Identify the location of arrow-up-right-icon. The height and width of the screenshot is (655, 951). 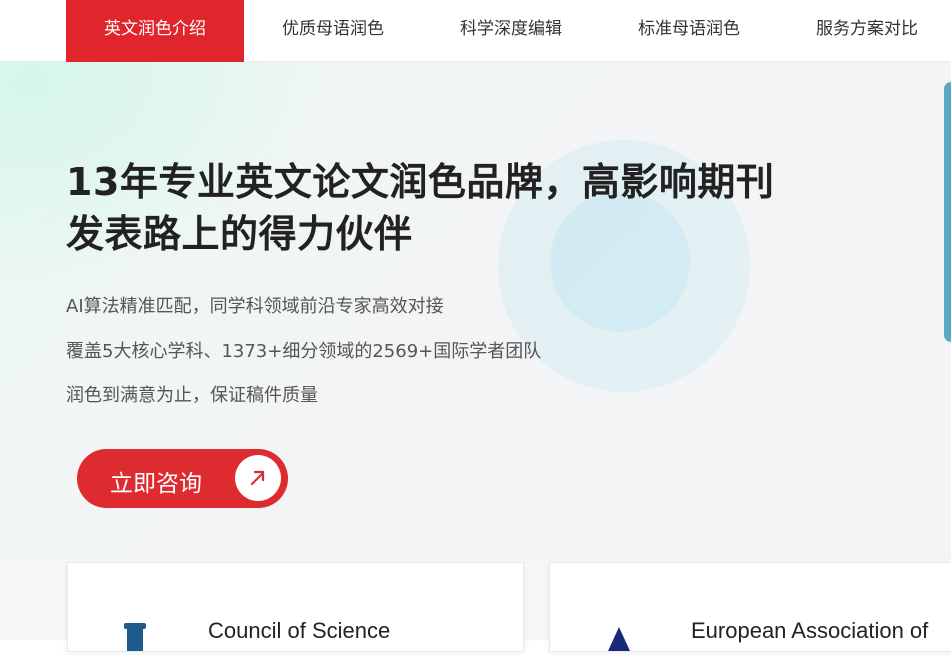
(258, 478).